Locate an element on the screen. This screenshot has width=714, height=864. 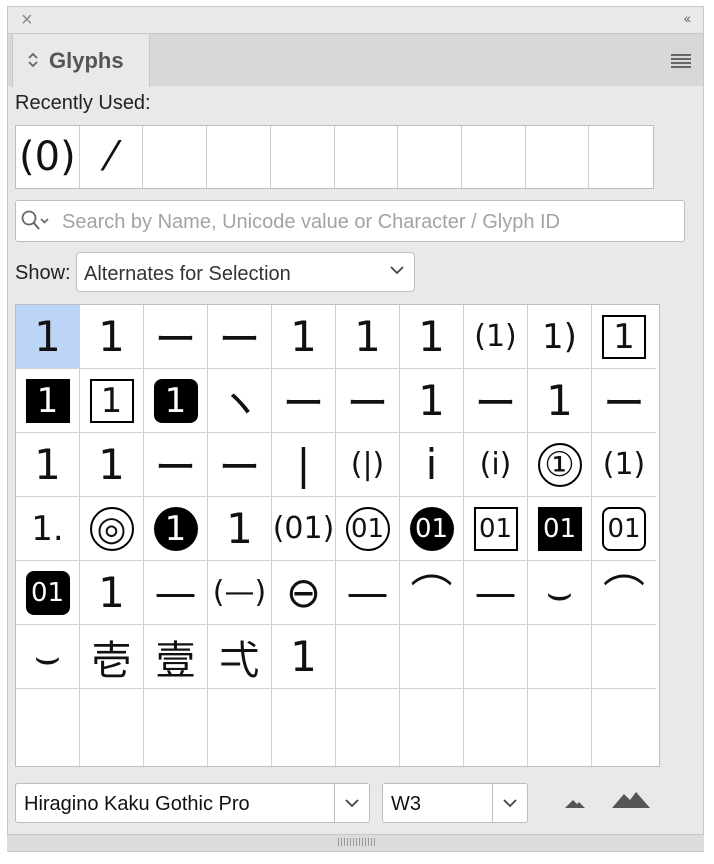
recent-glyph-cell: (0) is located at coordinates (48, 157).